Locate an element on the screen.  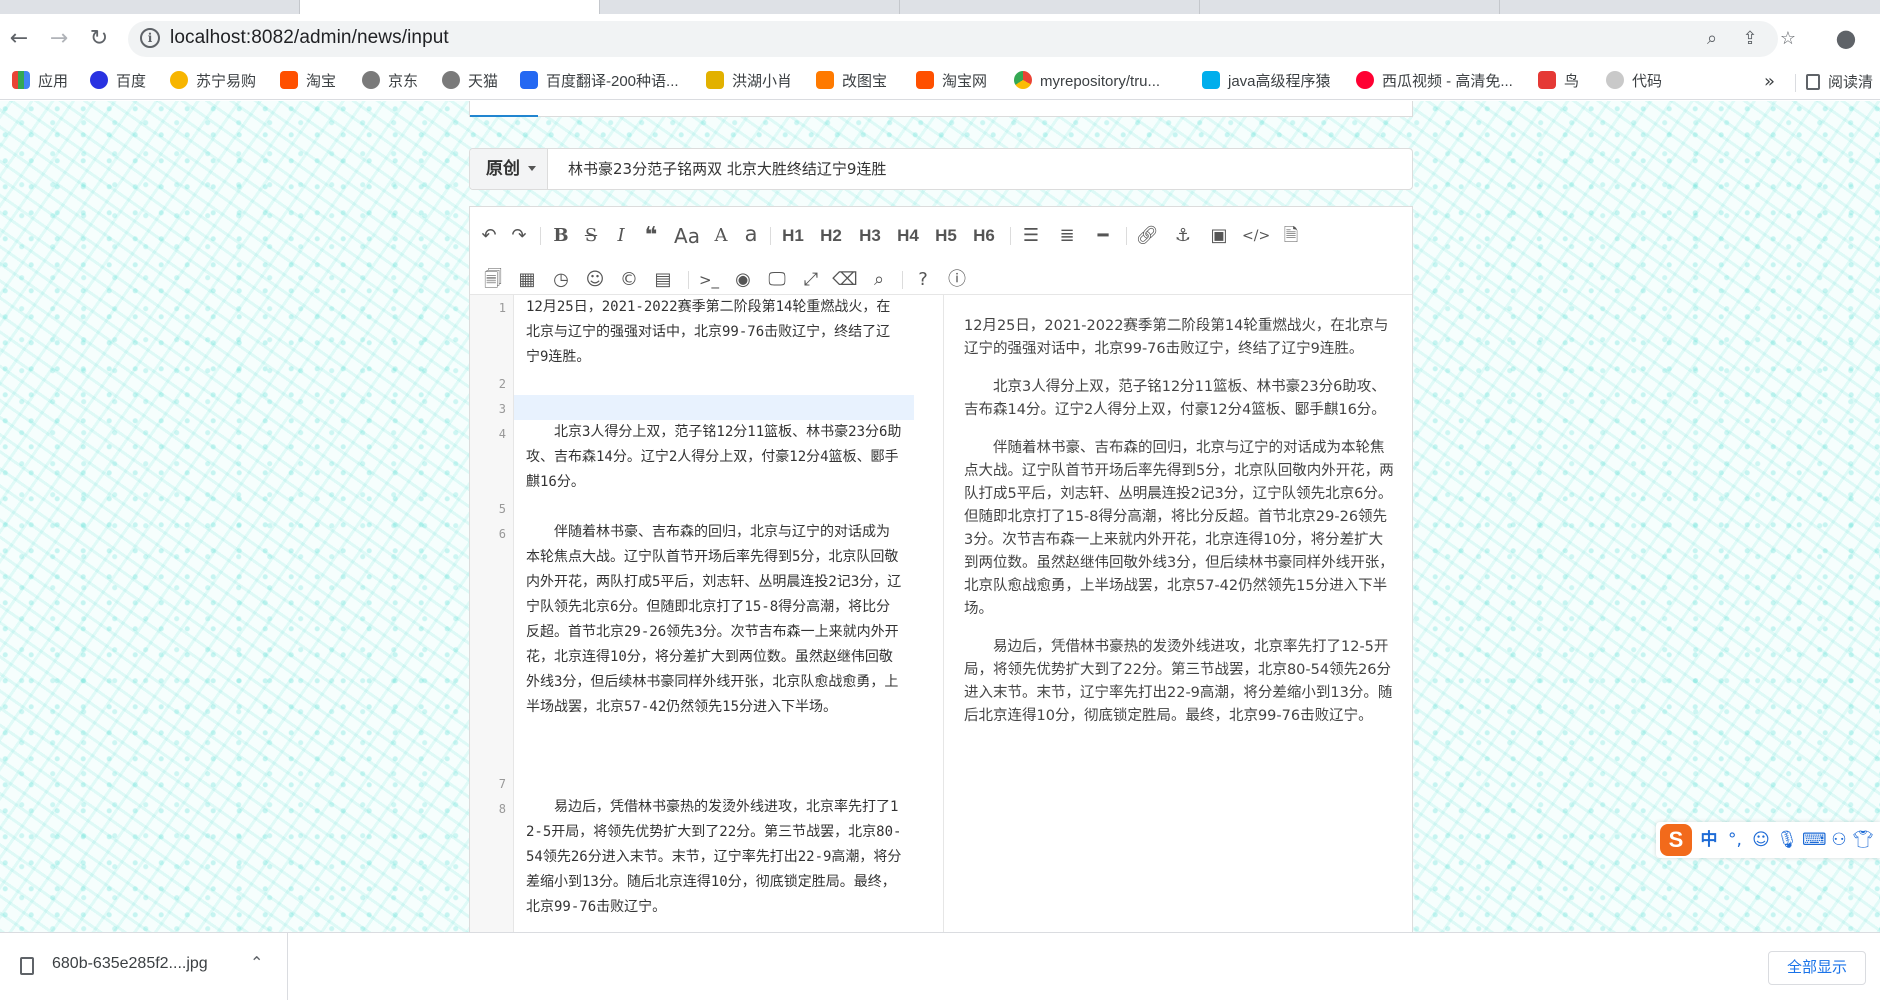
goto-line-icon: >_ is located at coordinates (709, 280).